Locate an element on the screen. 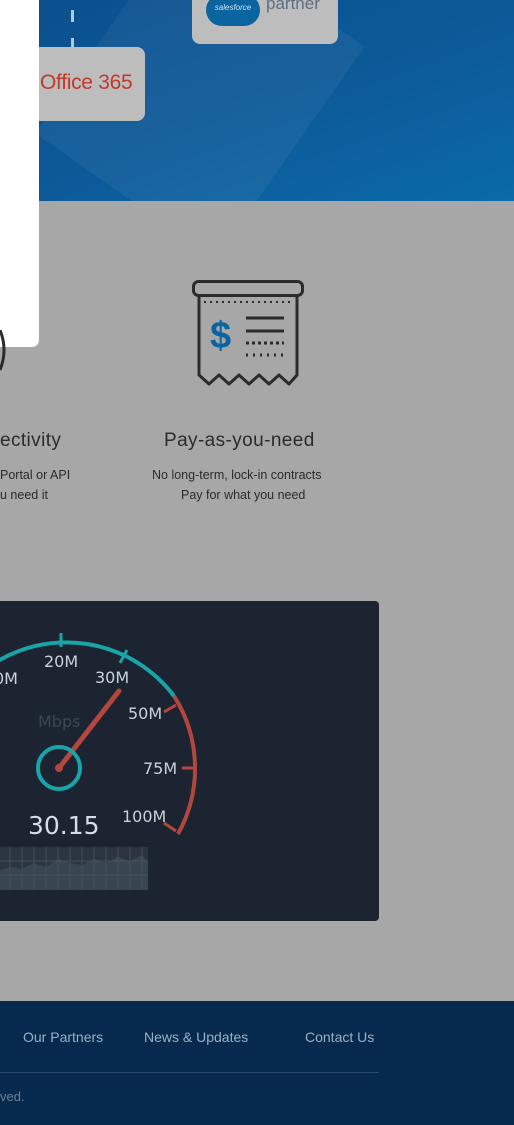  footer-link-contact: Contact Us is located at coordinates (339, 1037).